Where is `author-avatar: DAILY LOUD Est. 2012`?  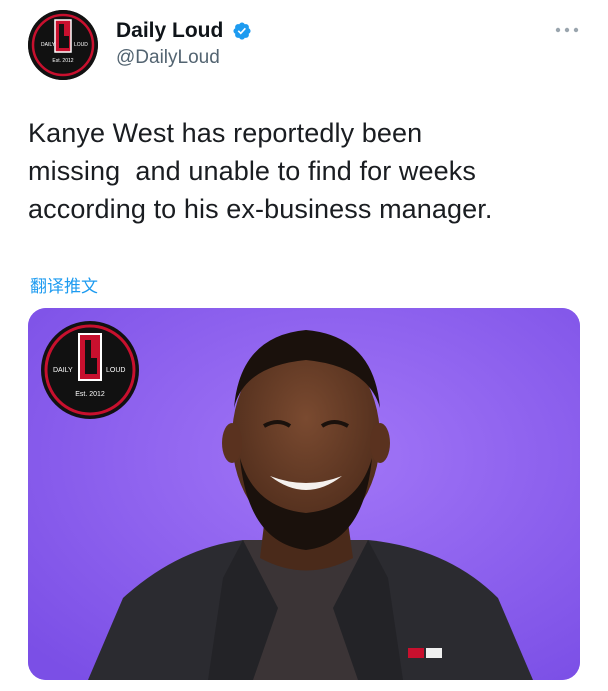
author-avatar: DAILY LOUD Est. 2012 is located at coordinates (63, 45).